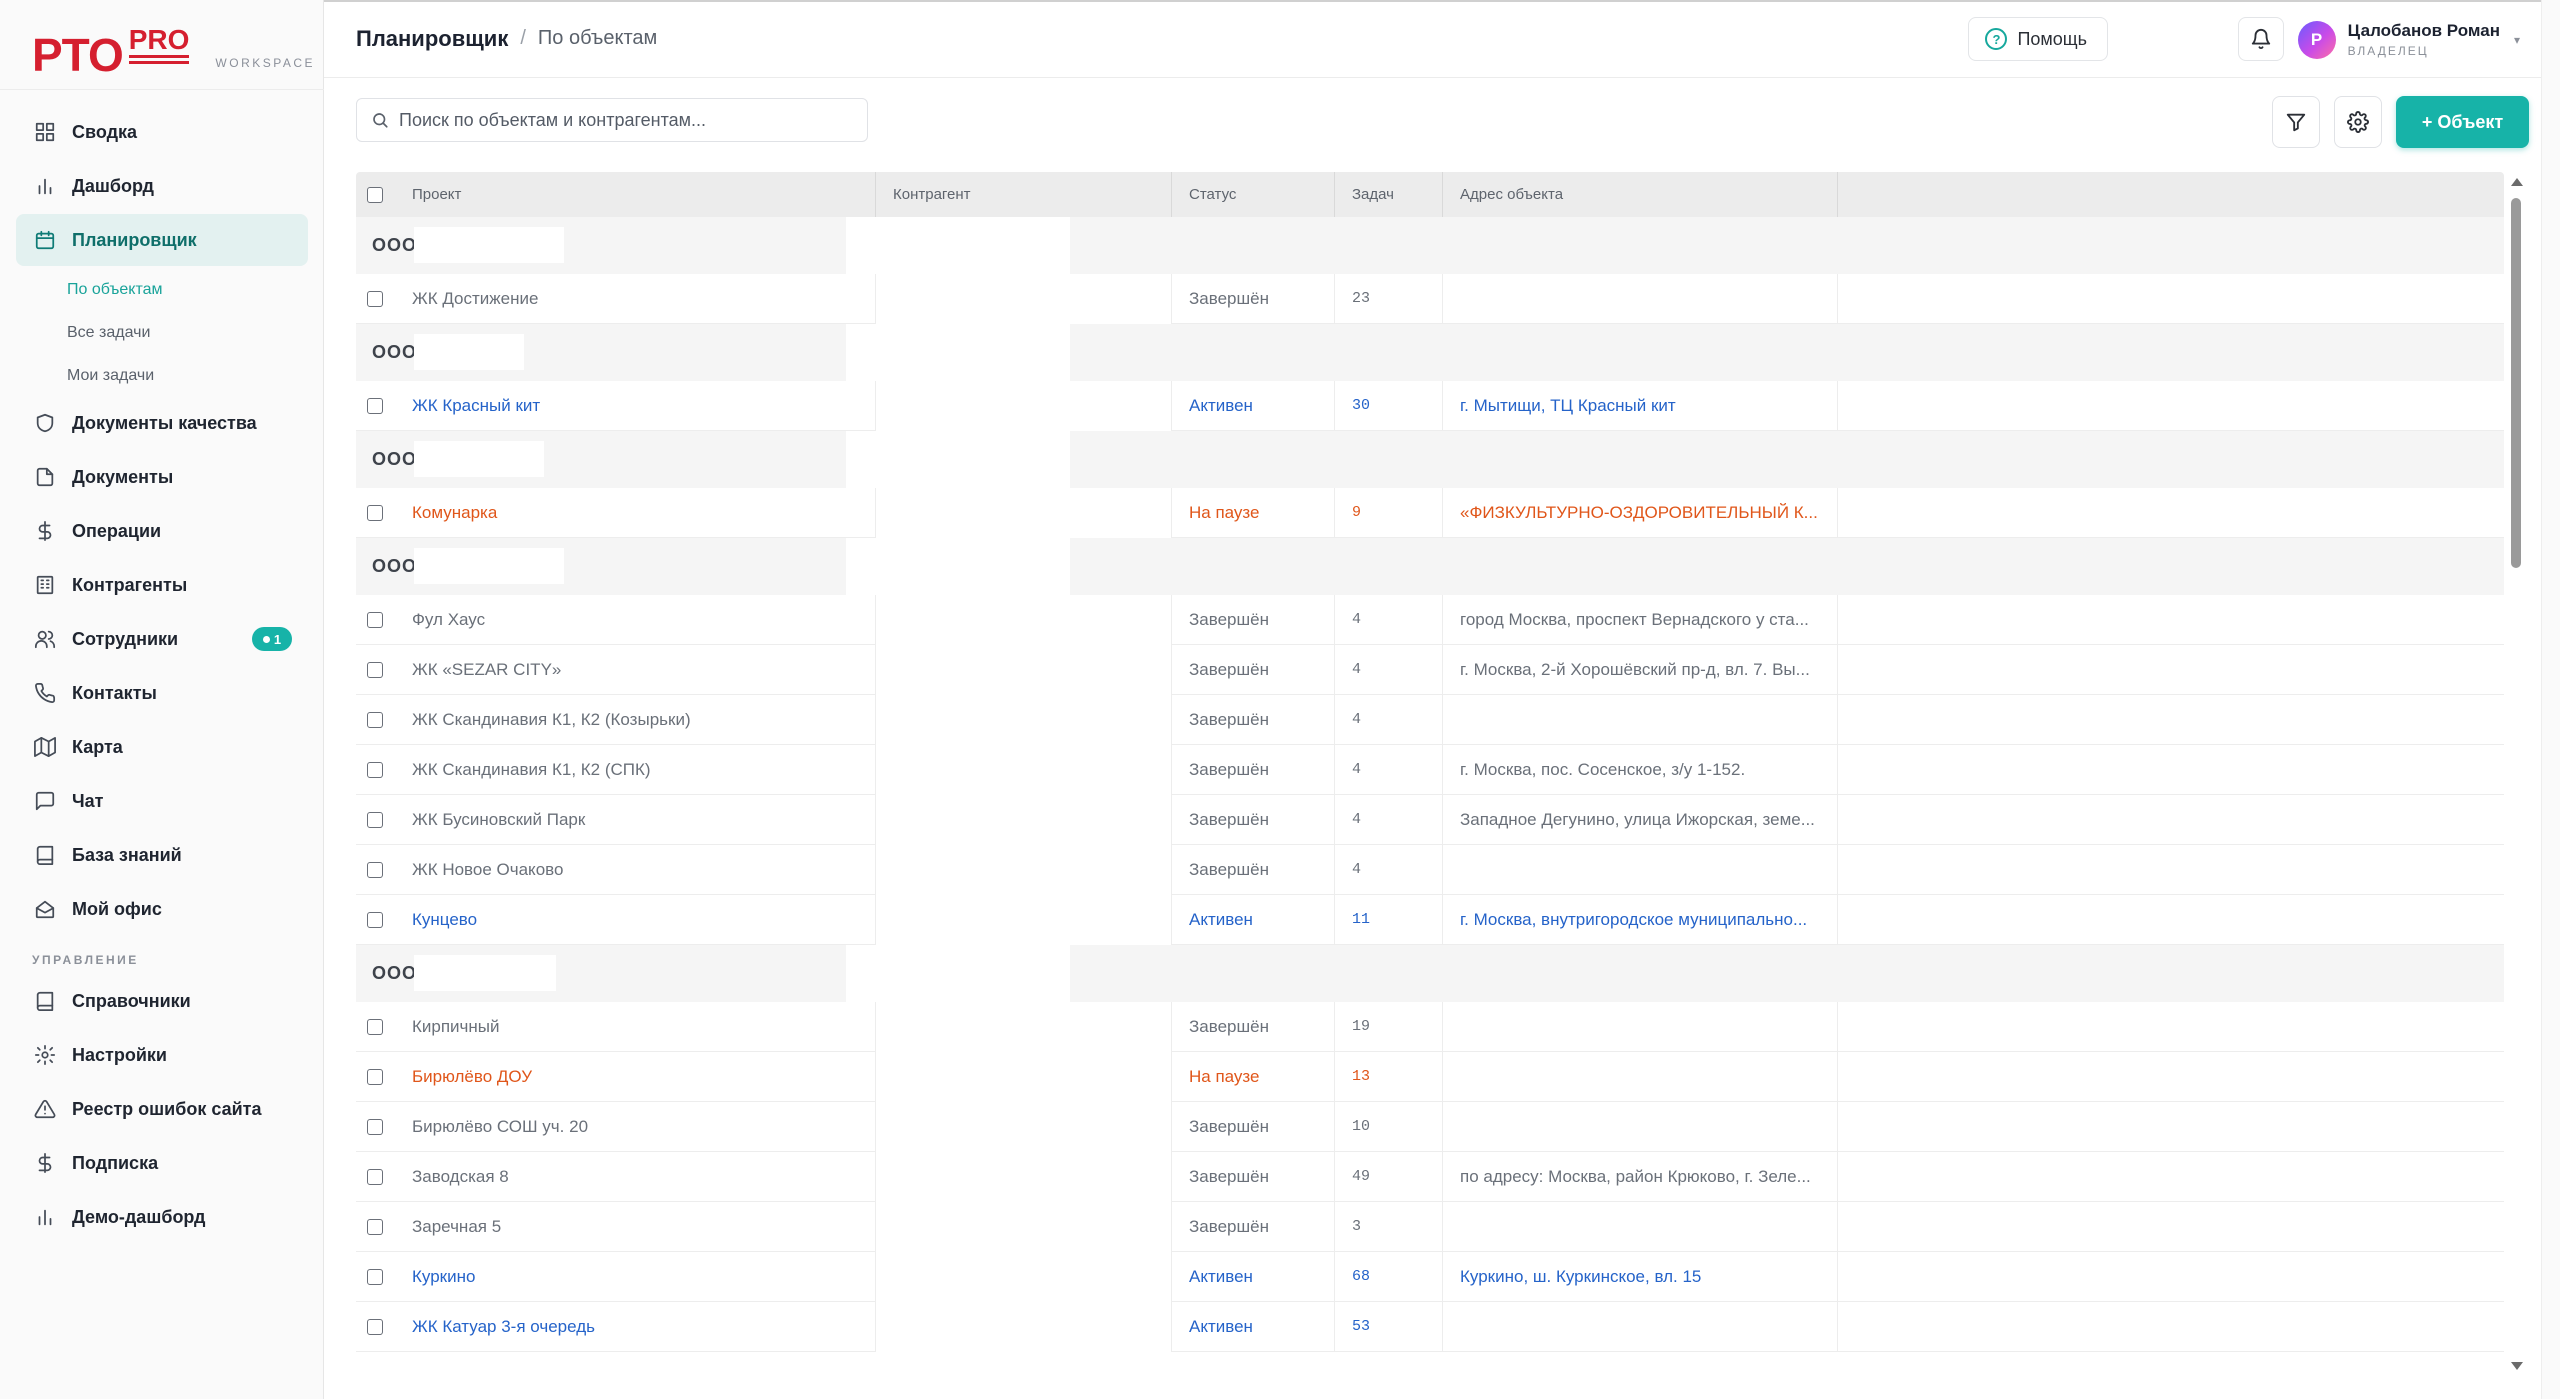 The width and height of the screenshot is (2560, 1399). What do you see at coordinates (162, 132) in the screenshot?
I see `sidebar-item-0: Сводка` at bounding box center [162, 132].